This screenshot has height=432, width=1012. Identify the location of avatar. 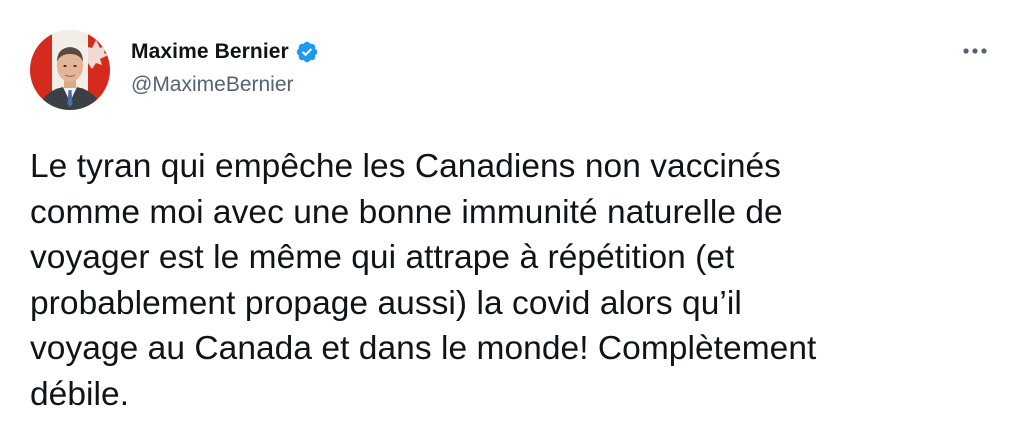
(70, 70).